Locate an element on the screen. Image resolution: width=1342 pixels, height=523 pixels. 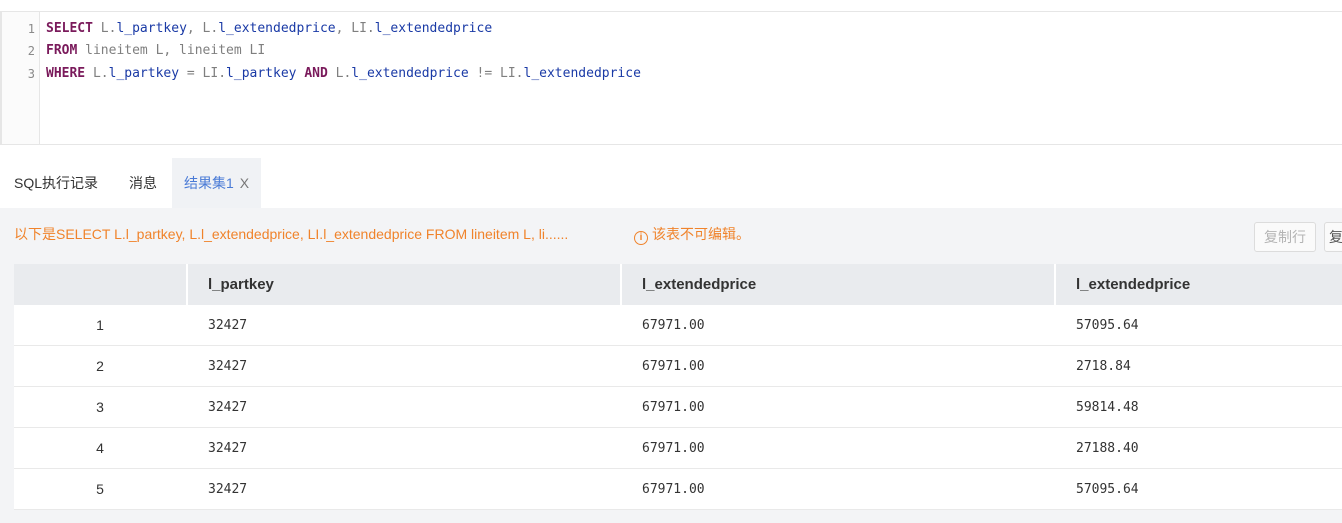
keyword-select: SELECT is located at coordinates (69, 28).